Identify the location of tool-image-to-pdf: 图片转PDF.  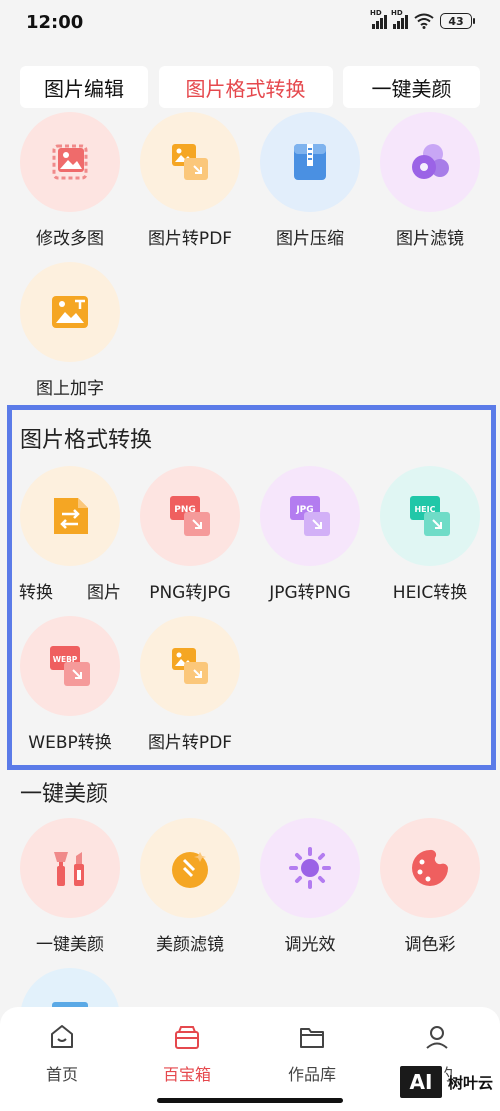
(190, 184).